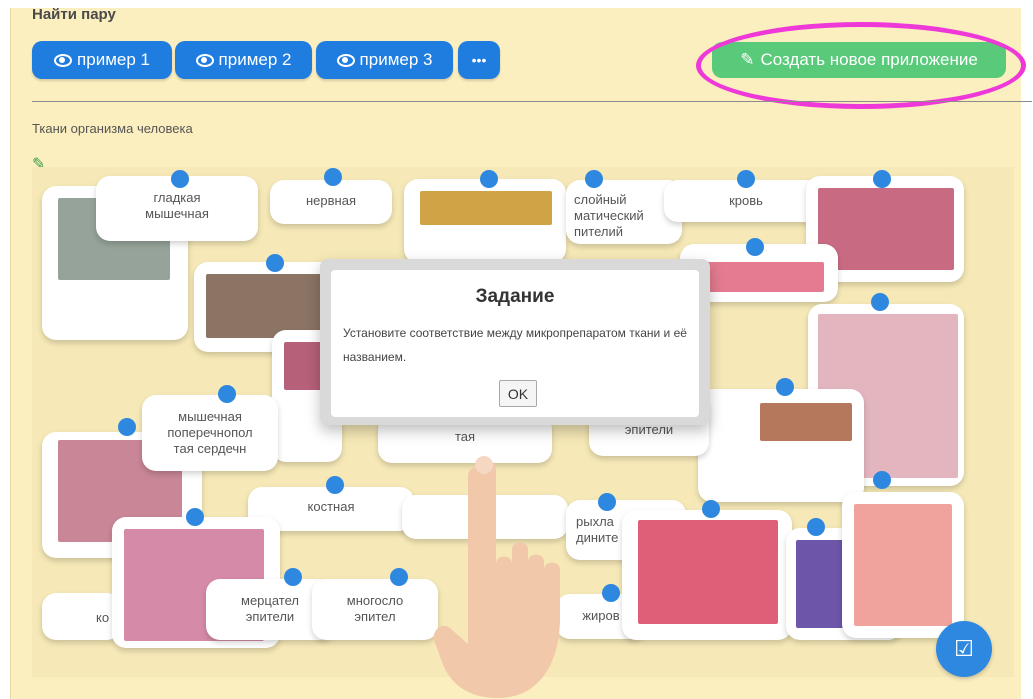  Describe the element at coordinates (210, 433) in the screenshot. I see `text-card-cardiac: мышечная поперечнопол тая сердечн` at that location.